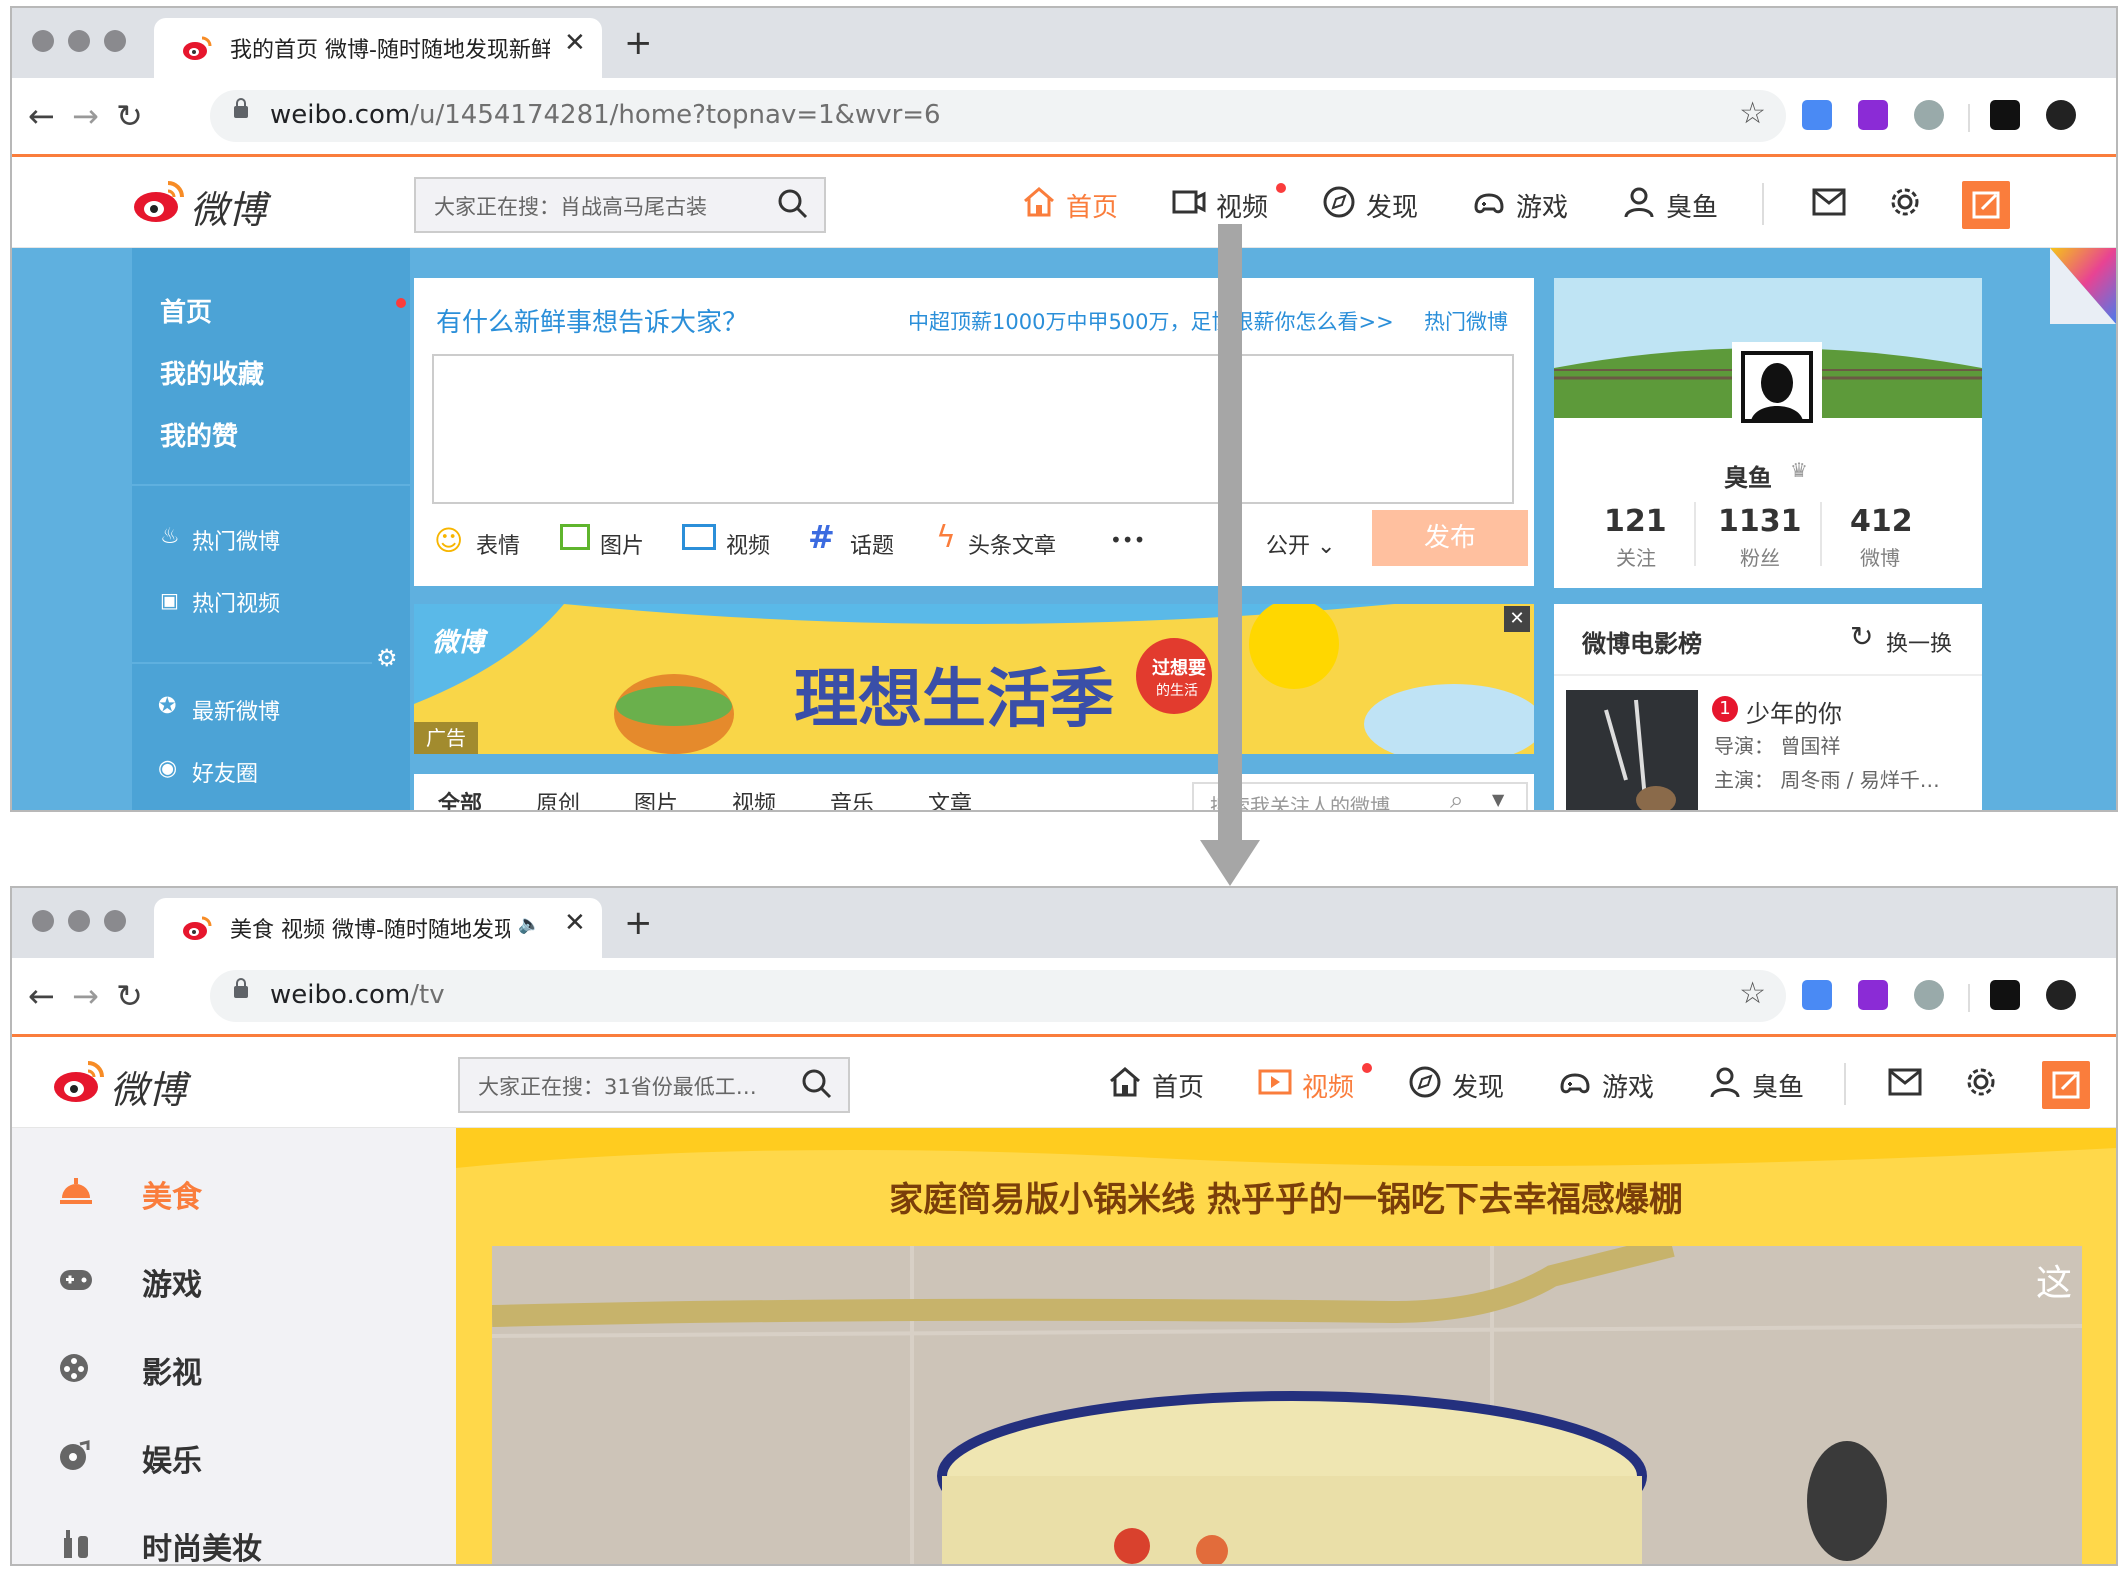  What do you see at coordinates (872, 544) in the screenshot?
I see `tool-topic: 话题` at bounding box center [872, 544].